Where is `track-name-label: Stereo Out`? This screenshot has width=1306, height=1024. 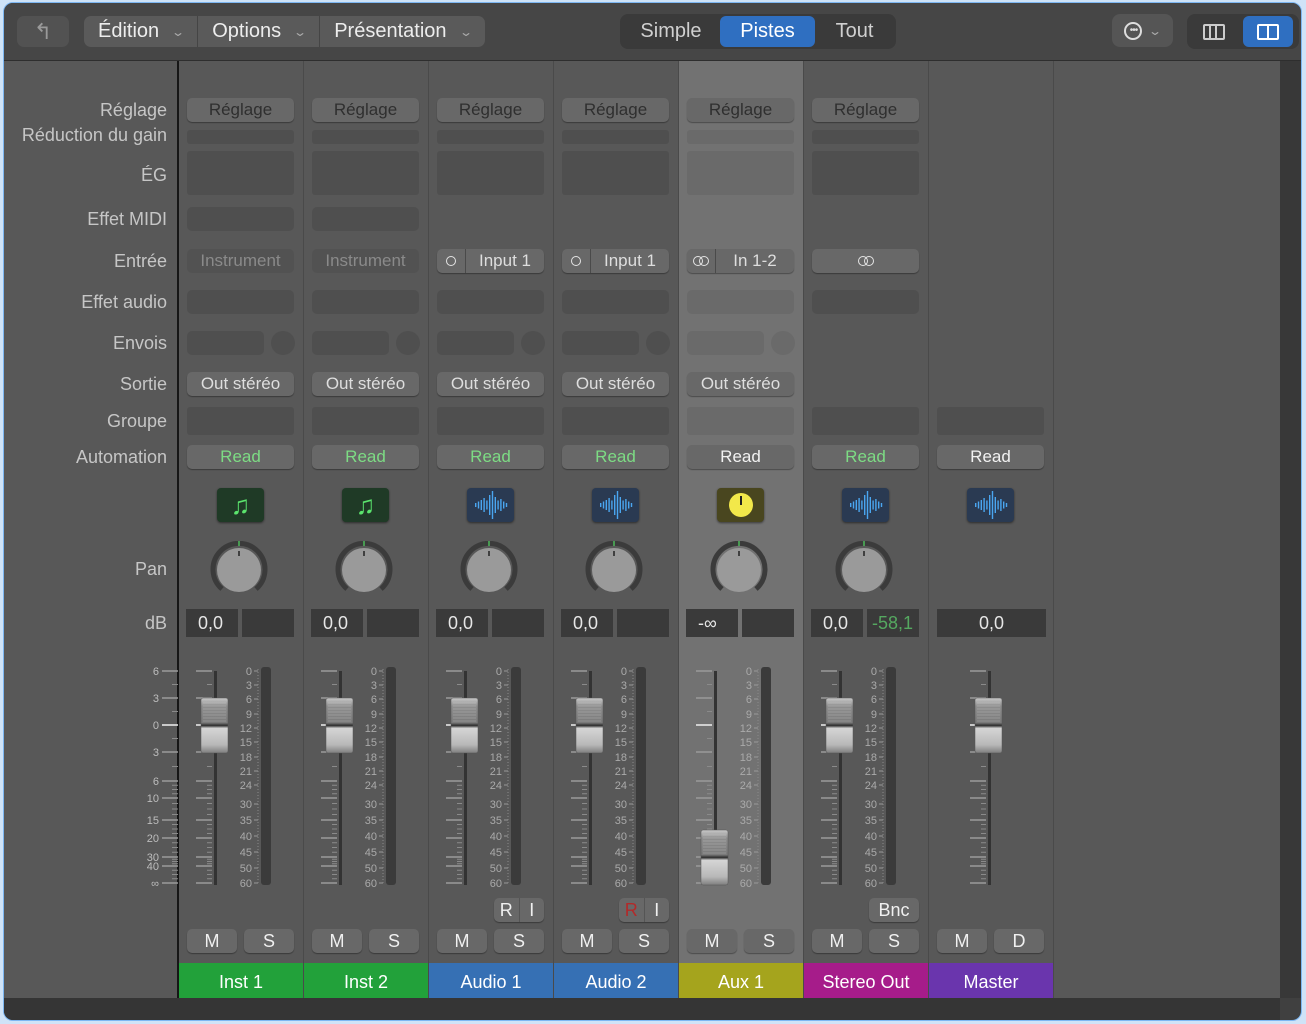 track-name-label: Stereo Out is located at coordinates (866, 982).